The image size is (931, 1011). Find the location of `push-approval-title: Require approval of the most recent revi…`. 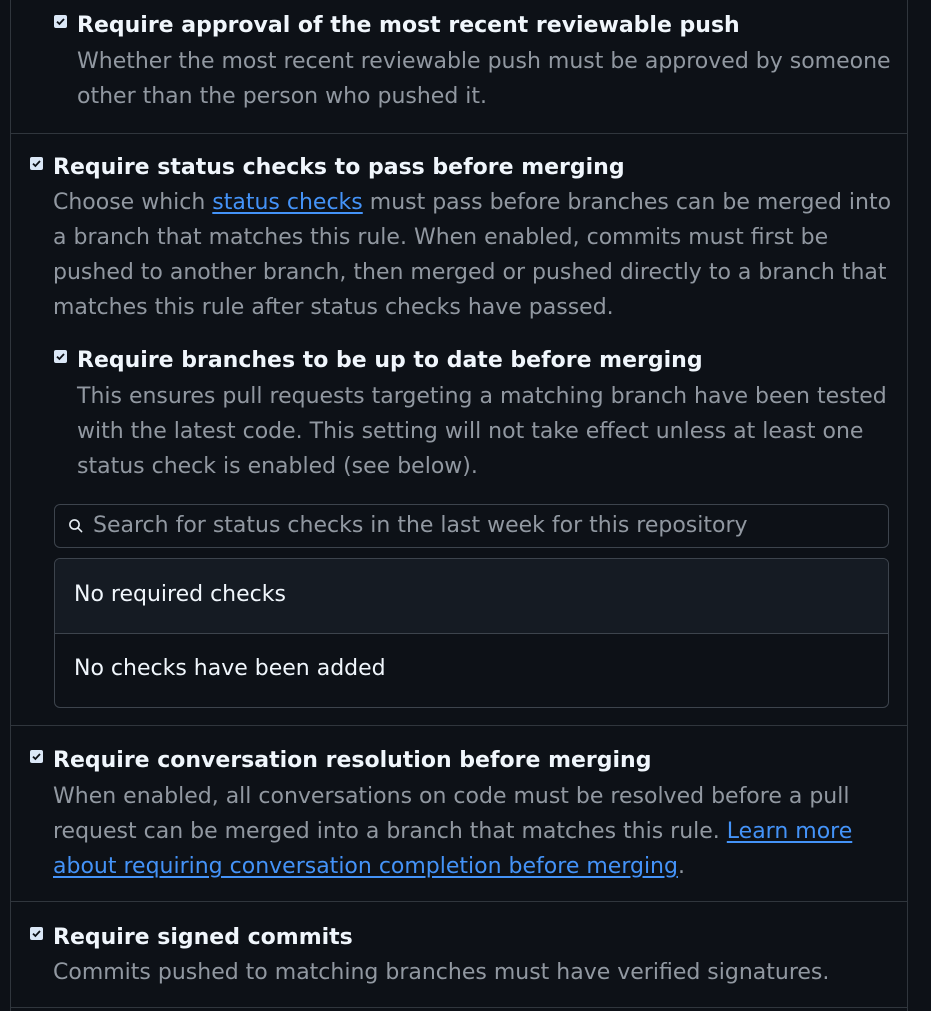

push-approval-title: Require approval of the most recent revi… is located at coordinates (408, 26).